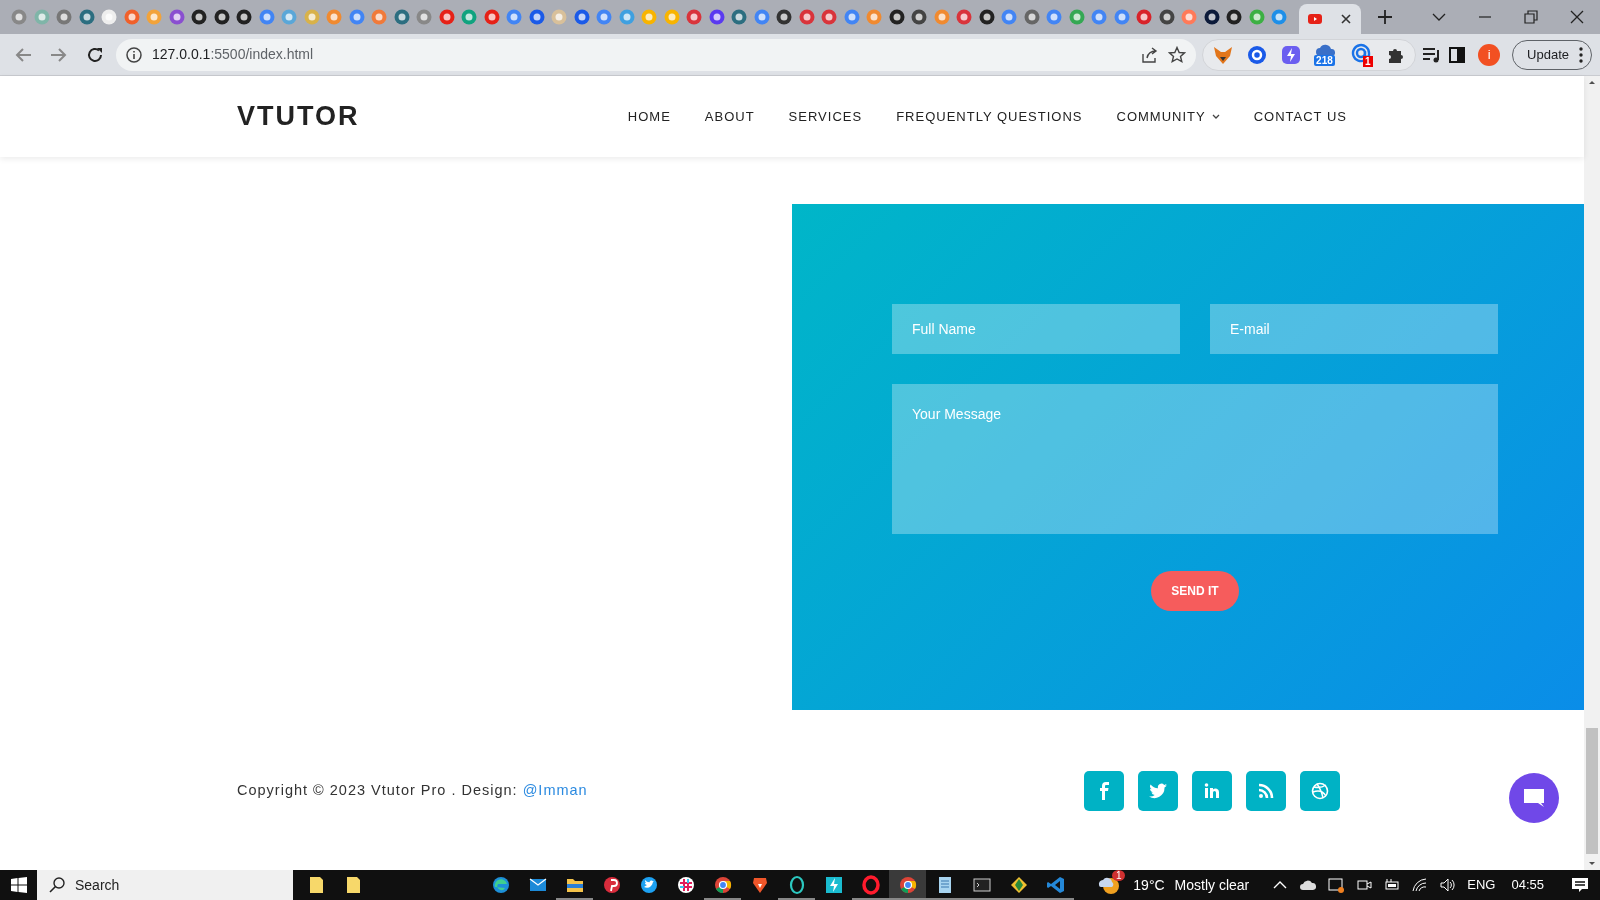 The height and width of the screenshot is (900, 1600). What do you see at coordinates (233, 54) in the screenshot?
I see `url-text: 127.0.0.1:5500/index.html` at bounding box center [233, 54].